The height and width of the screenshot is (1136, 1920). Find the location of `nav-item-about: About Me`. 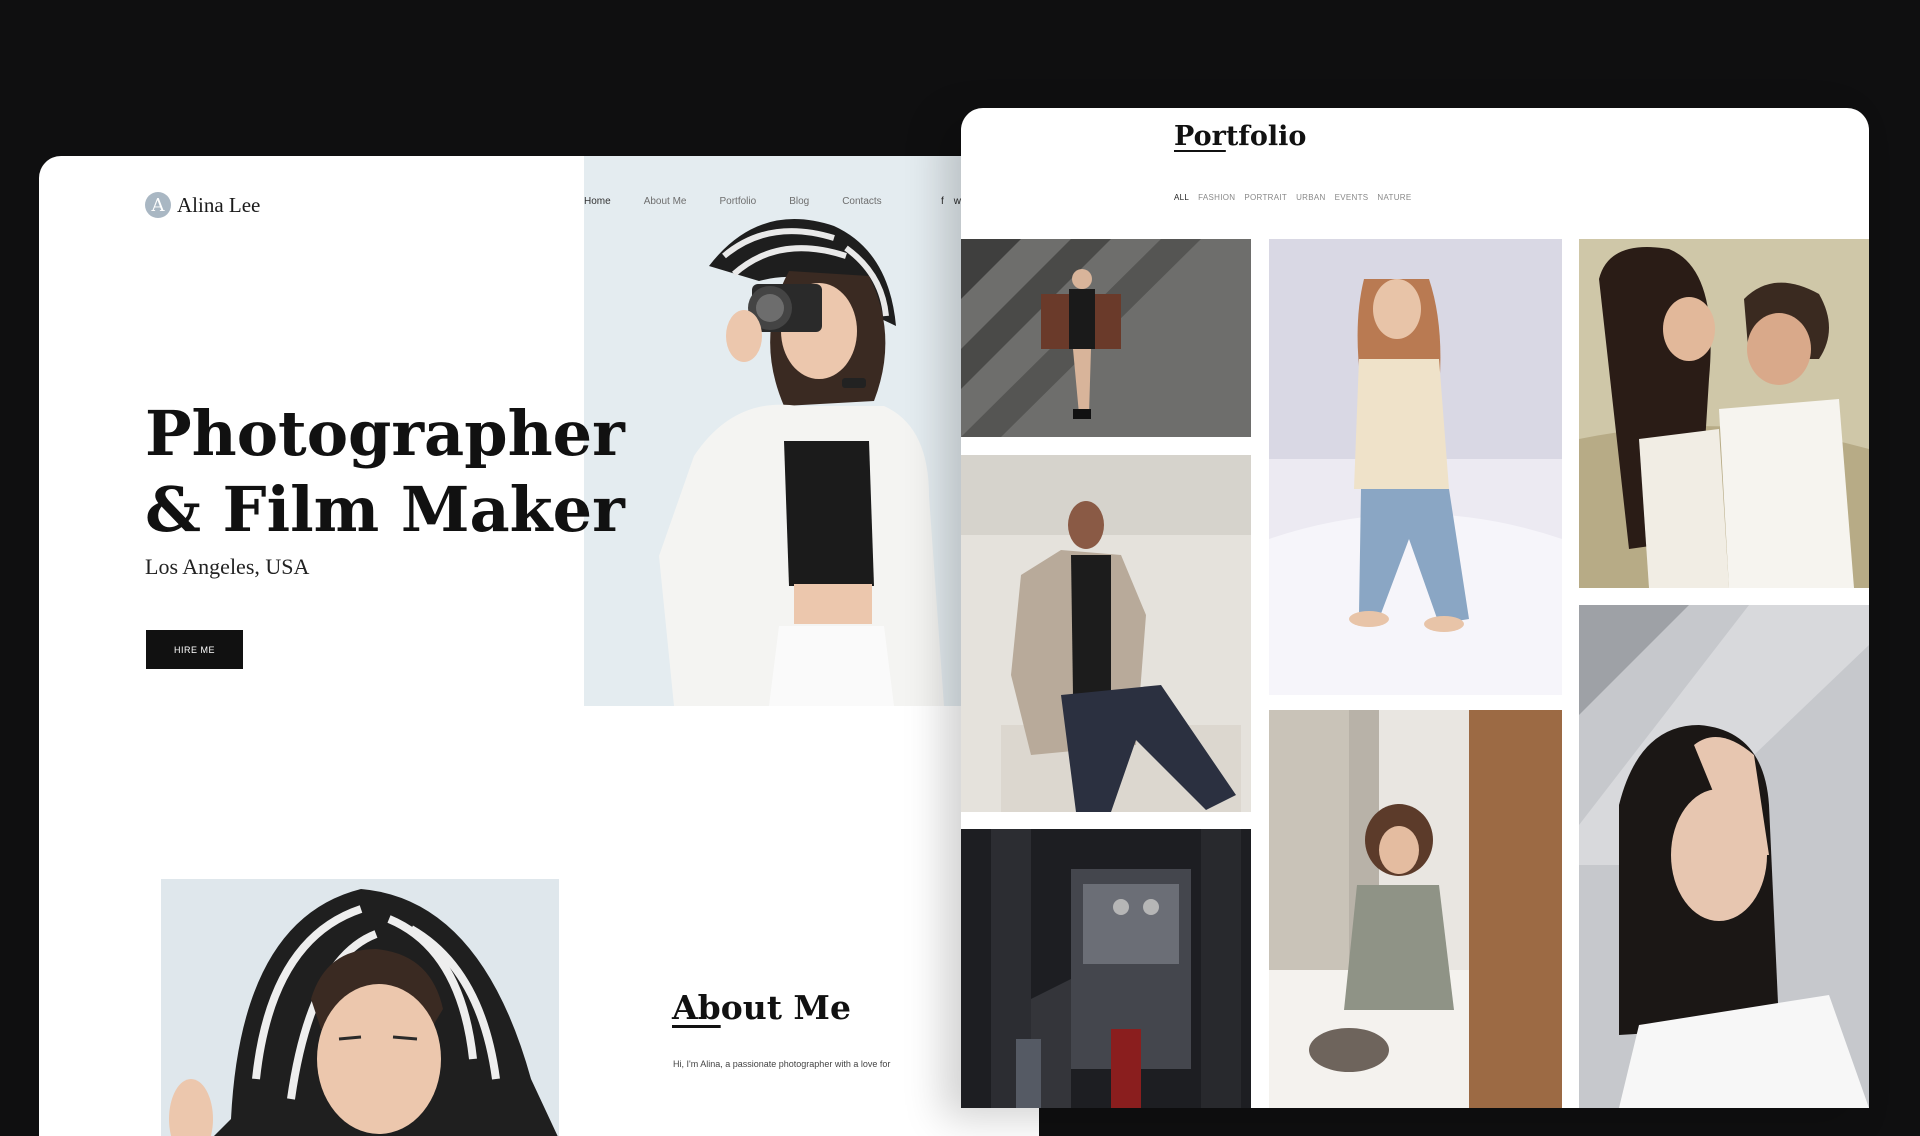

nav-item-about: About Me is located at coordinates (665, 201).